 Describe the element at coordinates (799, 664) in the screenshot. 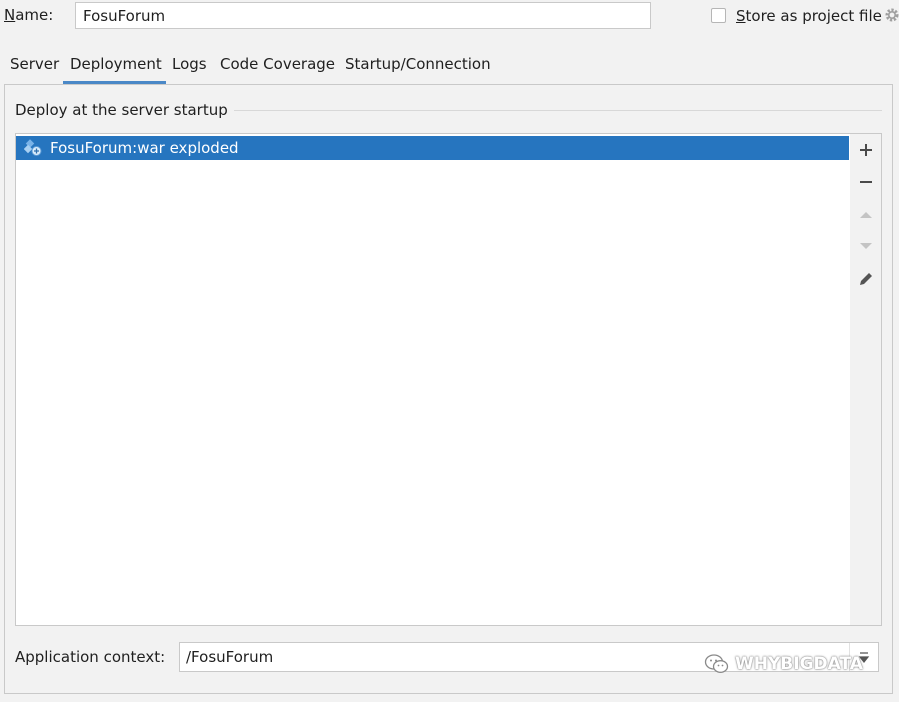

I see `watermark-text: WHYBIGDATA` at that location.